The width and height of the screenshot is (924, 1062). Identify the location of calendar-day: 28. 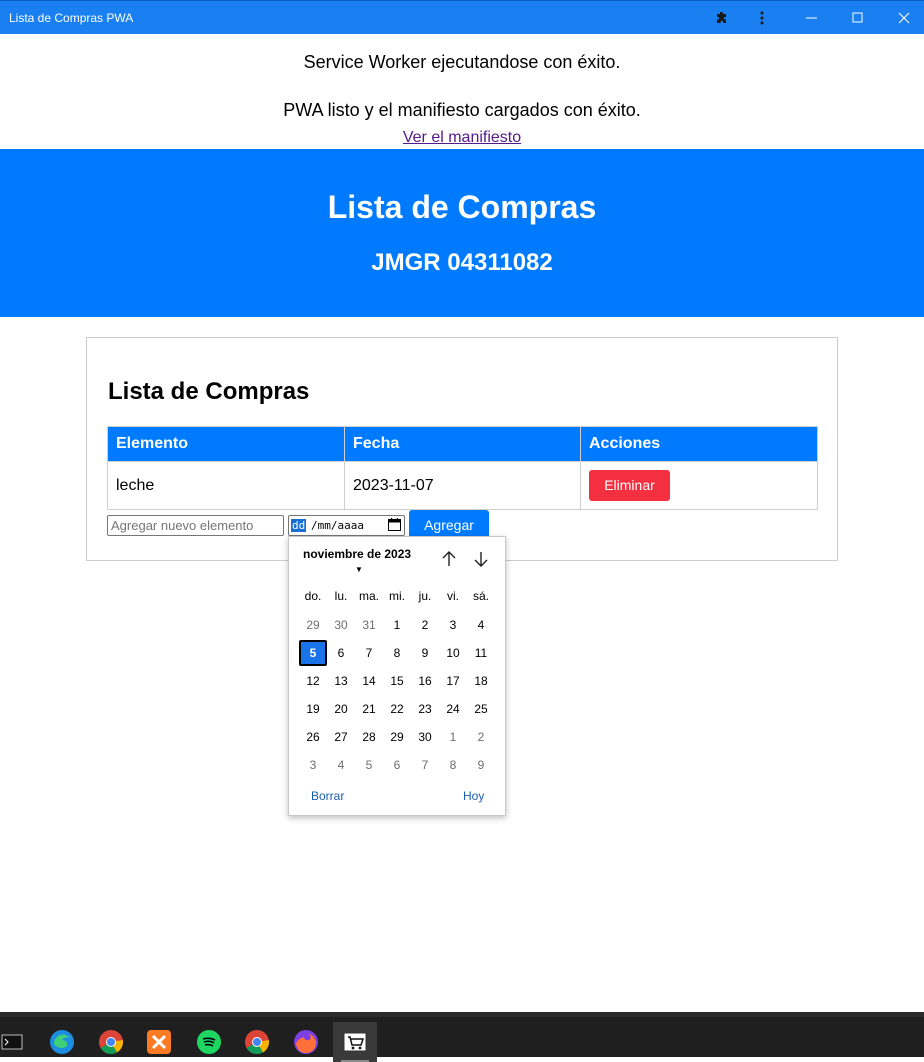
(369, 737).